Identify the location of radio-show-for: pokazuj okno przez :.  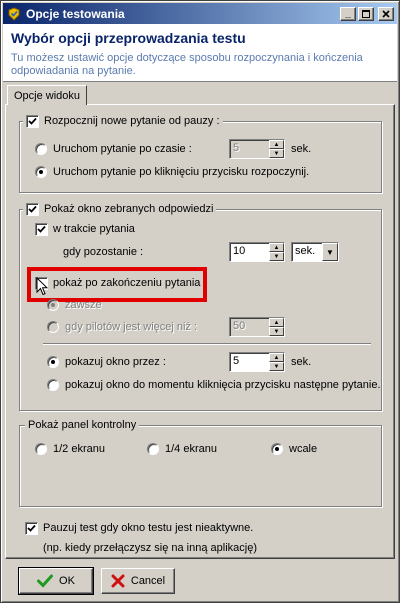
(106, 362).